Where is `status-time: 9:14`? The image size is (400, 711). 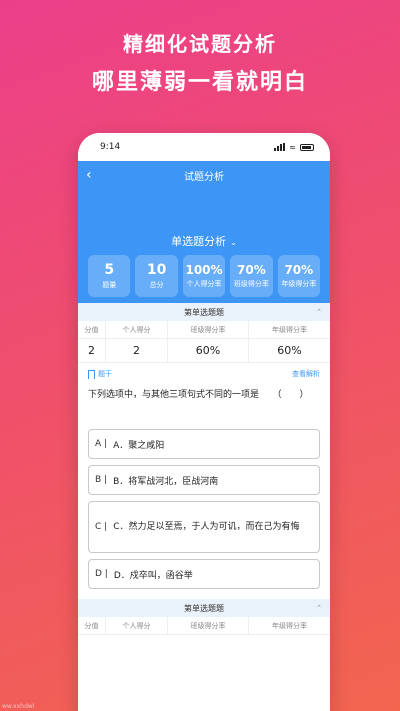
status-time: 9:14 is located at coordinates (110, 147).